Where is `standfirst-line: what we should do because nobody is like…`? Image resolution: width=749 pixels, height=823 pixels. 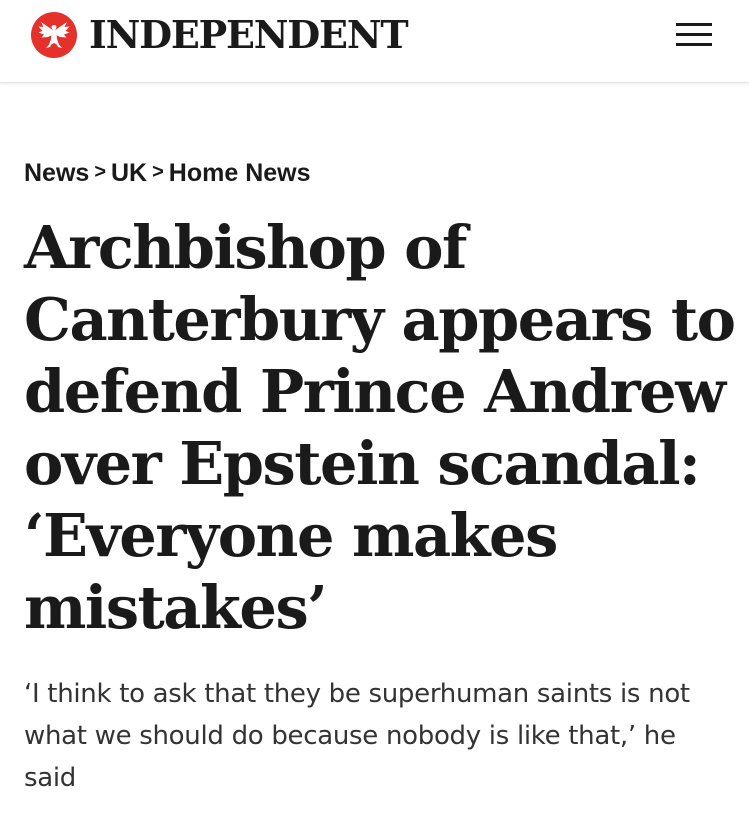
standfirst-line: what we should do because nobody is like… is located at coordinates (350, 736).